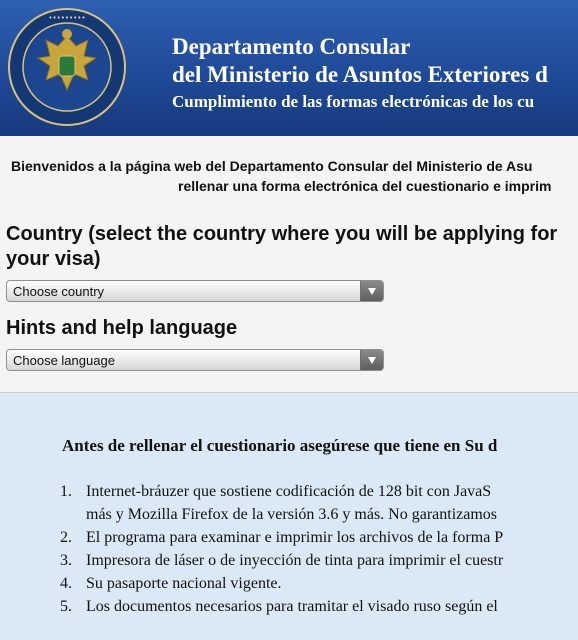 This screenshot has width=578, height=640. Describe the element at coordinates (66, 537) in the screenshot. I see `list-item-number: 2.` at that location.